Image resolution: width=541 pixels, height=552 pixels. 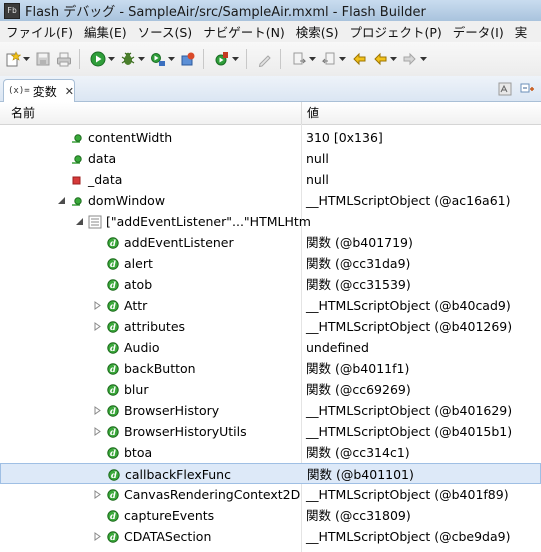 I want to click on variable-name-cell: d addEventListener, so click(x=162, y=242).